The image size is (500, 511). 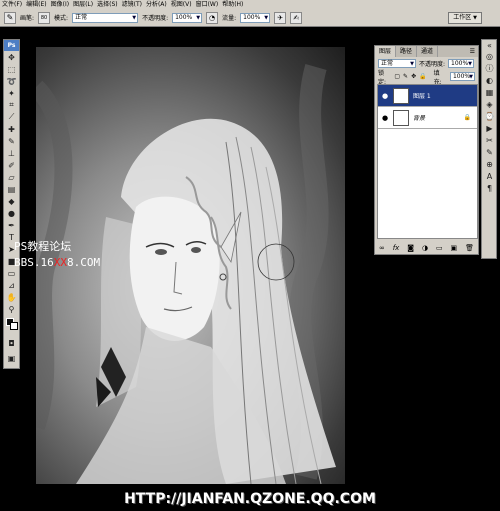 I want to click on group-icon: ▭, so click(x=439, y=248).